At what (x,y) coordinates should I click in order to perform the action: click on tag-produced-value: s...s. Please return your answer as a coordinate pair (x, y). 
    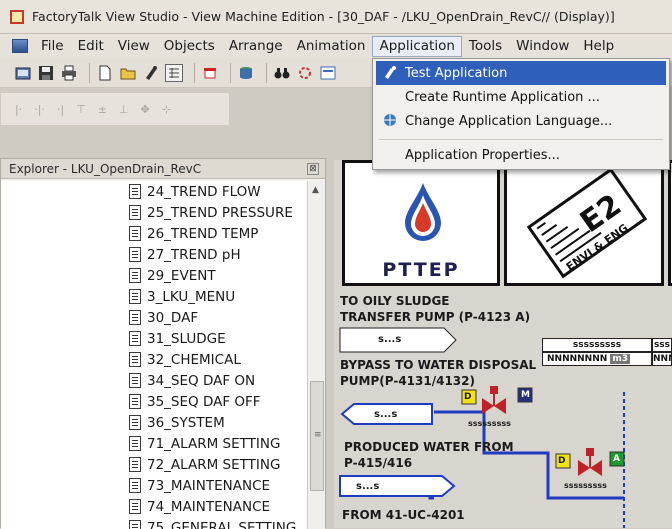
    Looking at the image, I should click on (368, 486).